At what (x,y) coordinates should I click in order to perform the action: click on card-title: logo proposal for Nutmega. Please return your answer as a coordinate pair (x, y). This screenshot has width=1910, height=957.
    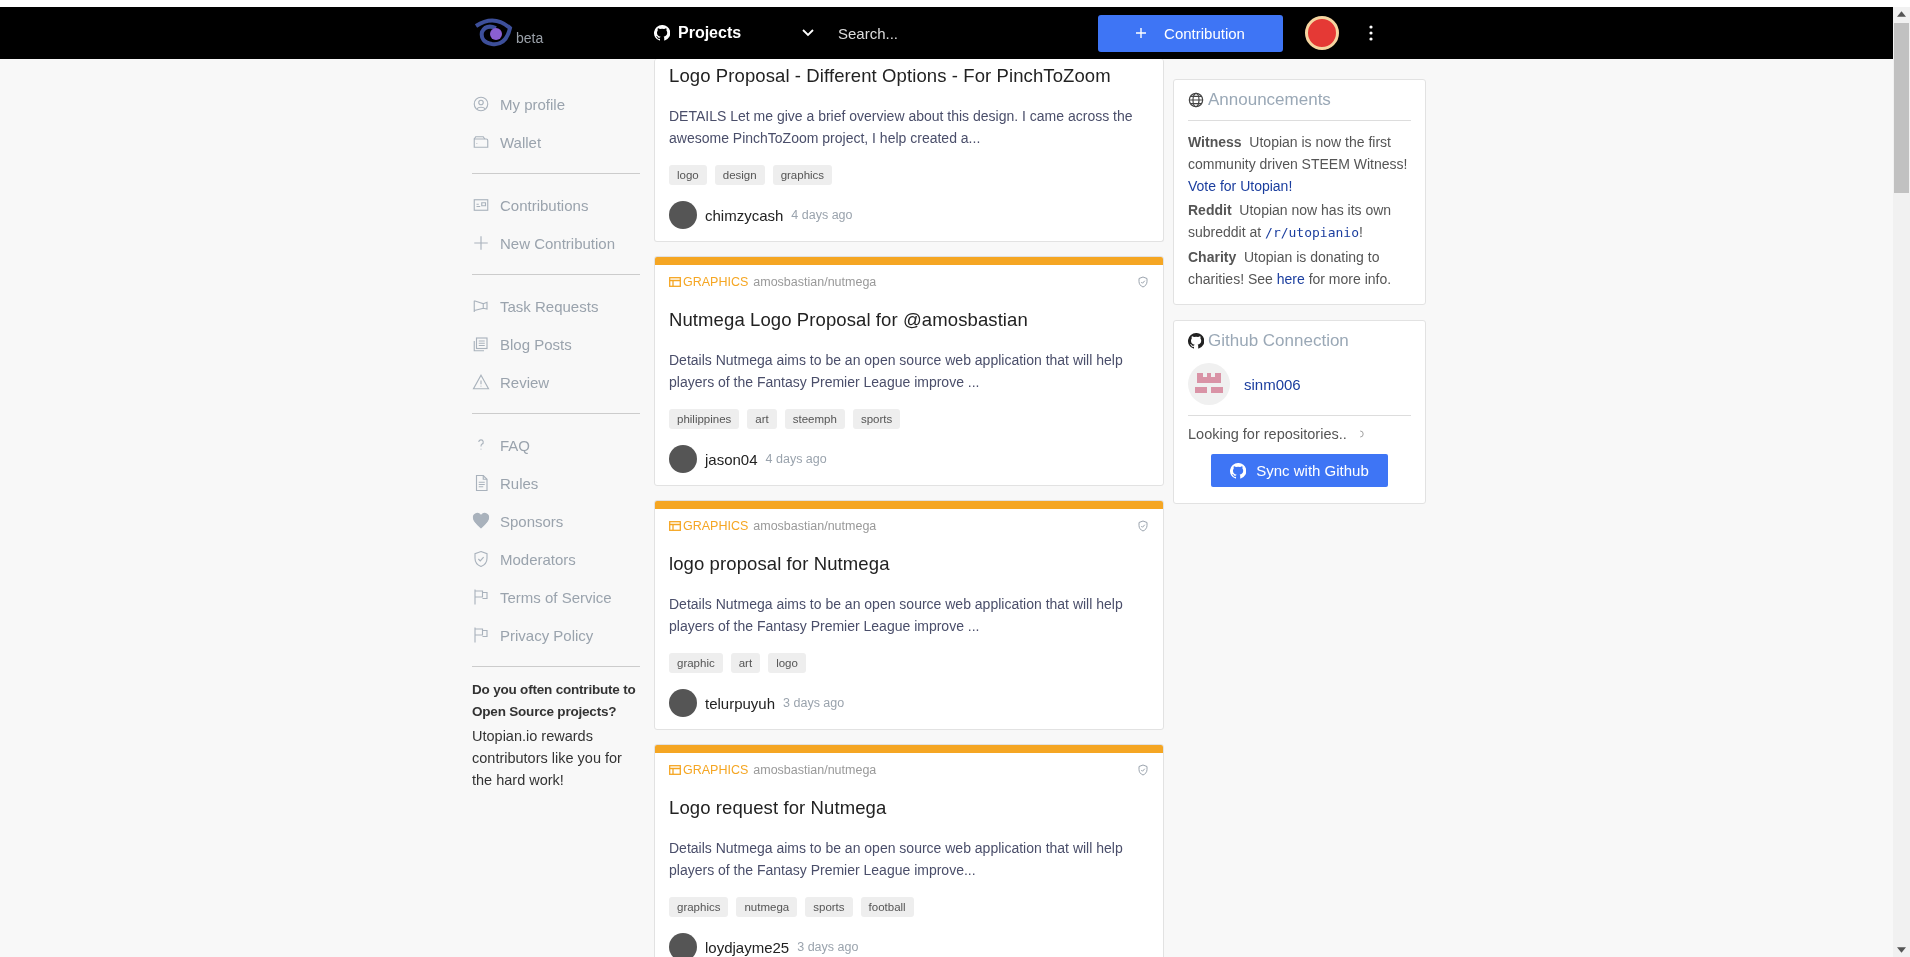
    Looking at the image, I should click on (909, 564).